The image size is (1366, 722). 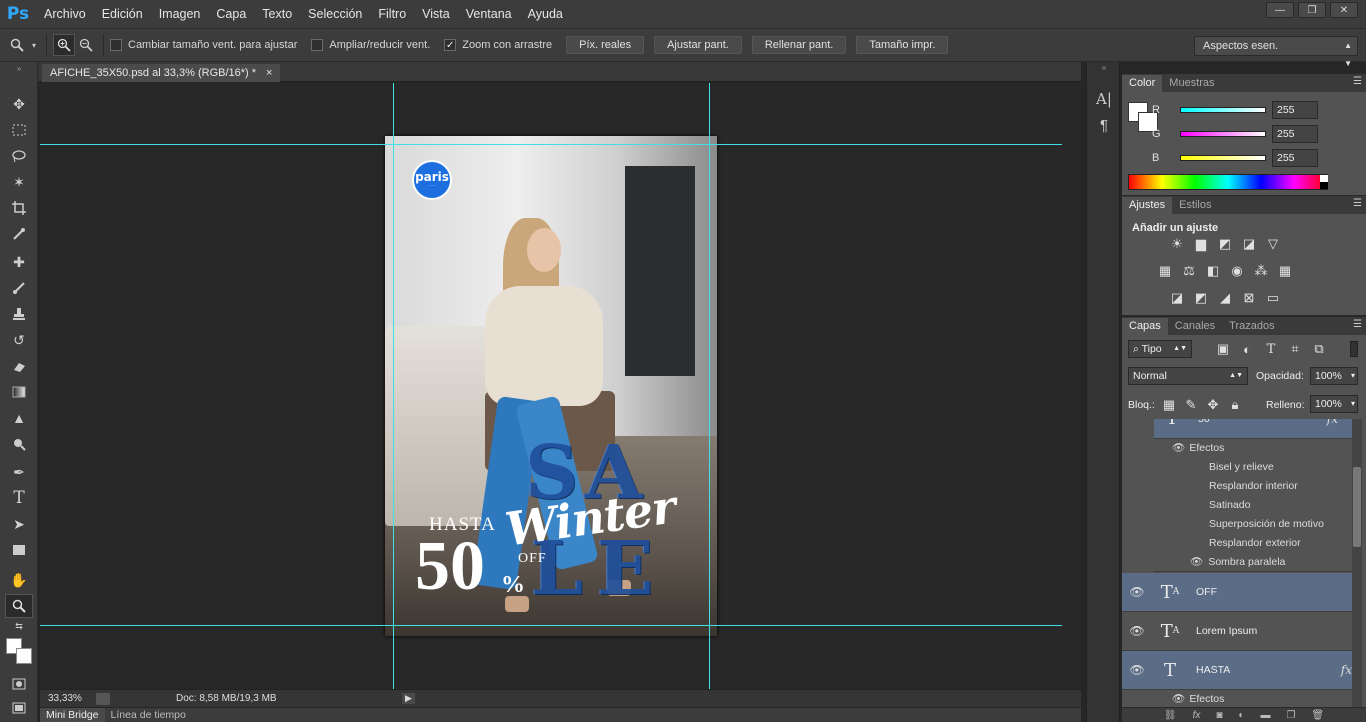 What do you see at coordinates (1253, 429) in the screenshot?
I see `layer-row-50: T 50 fx` at bounding box center [1253, 429].